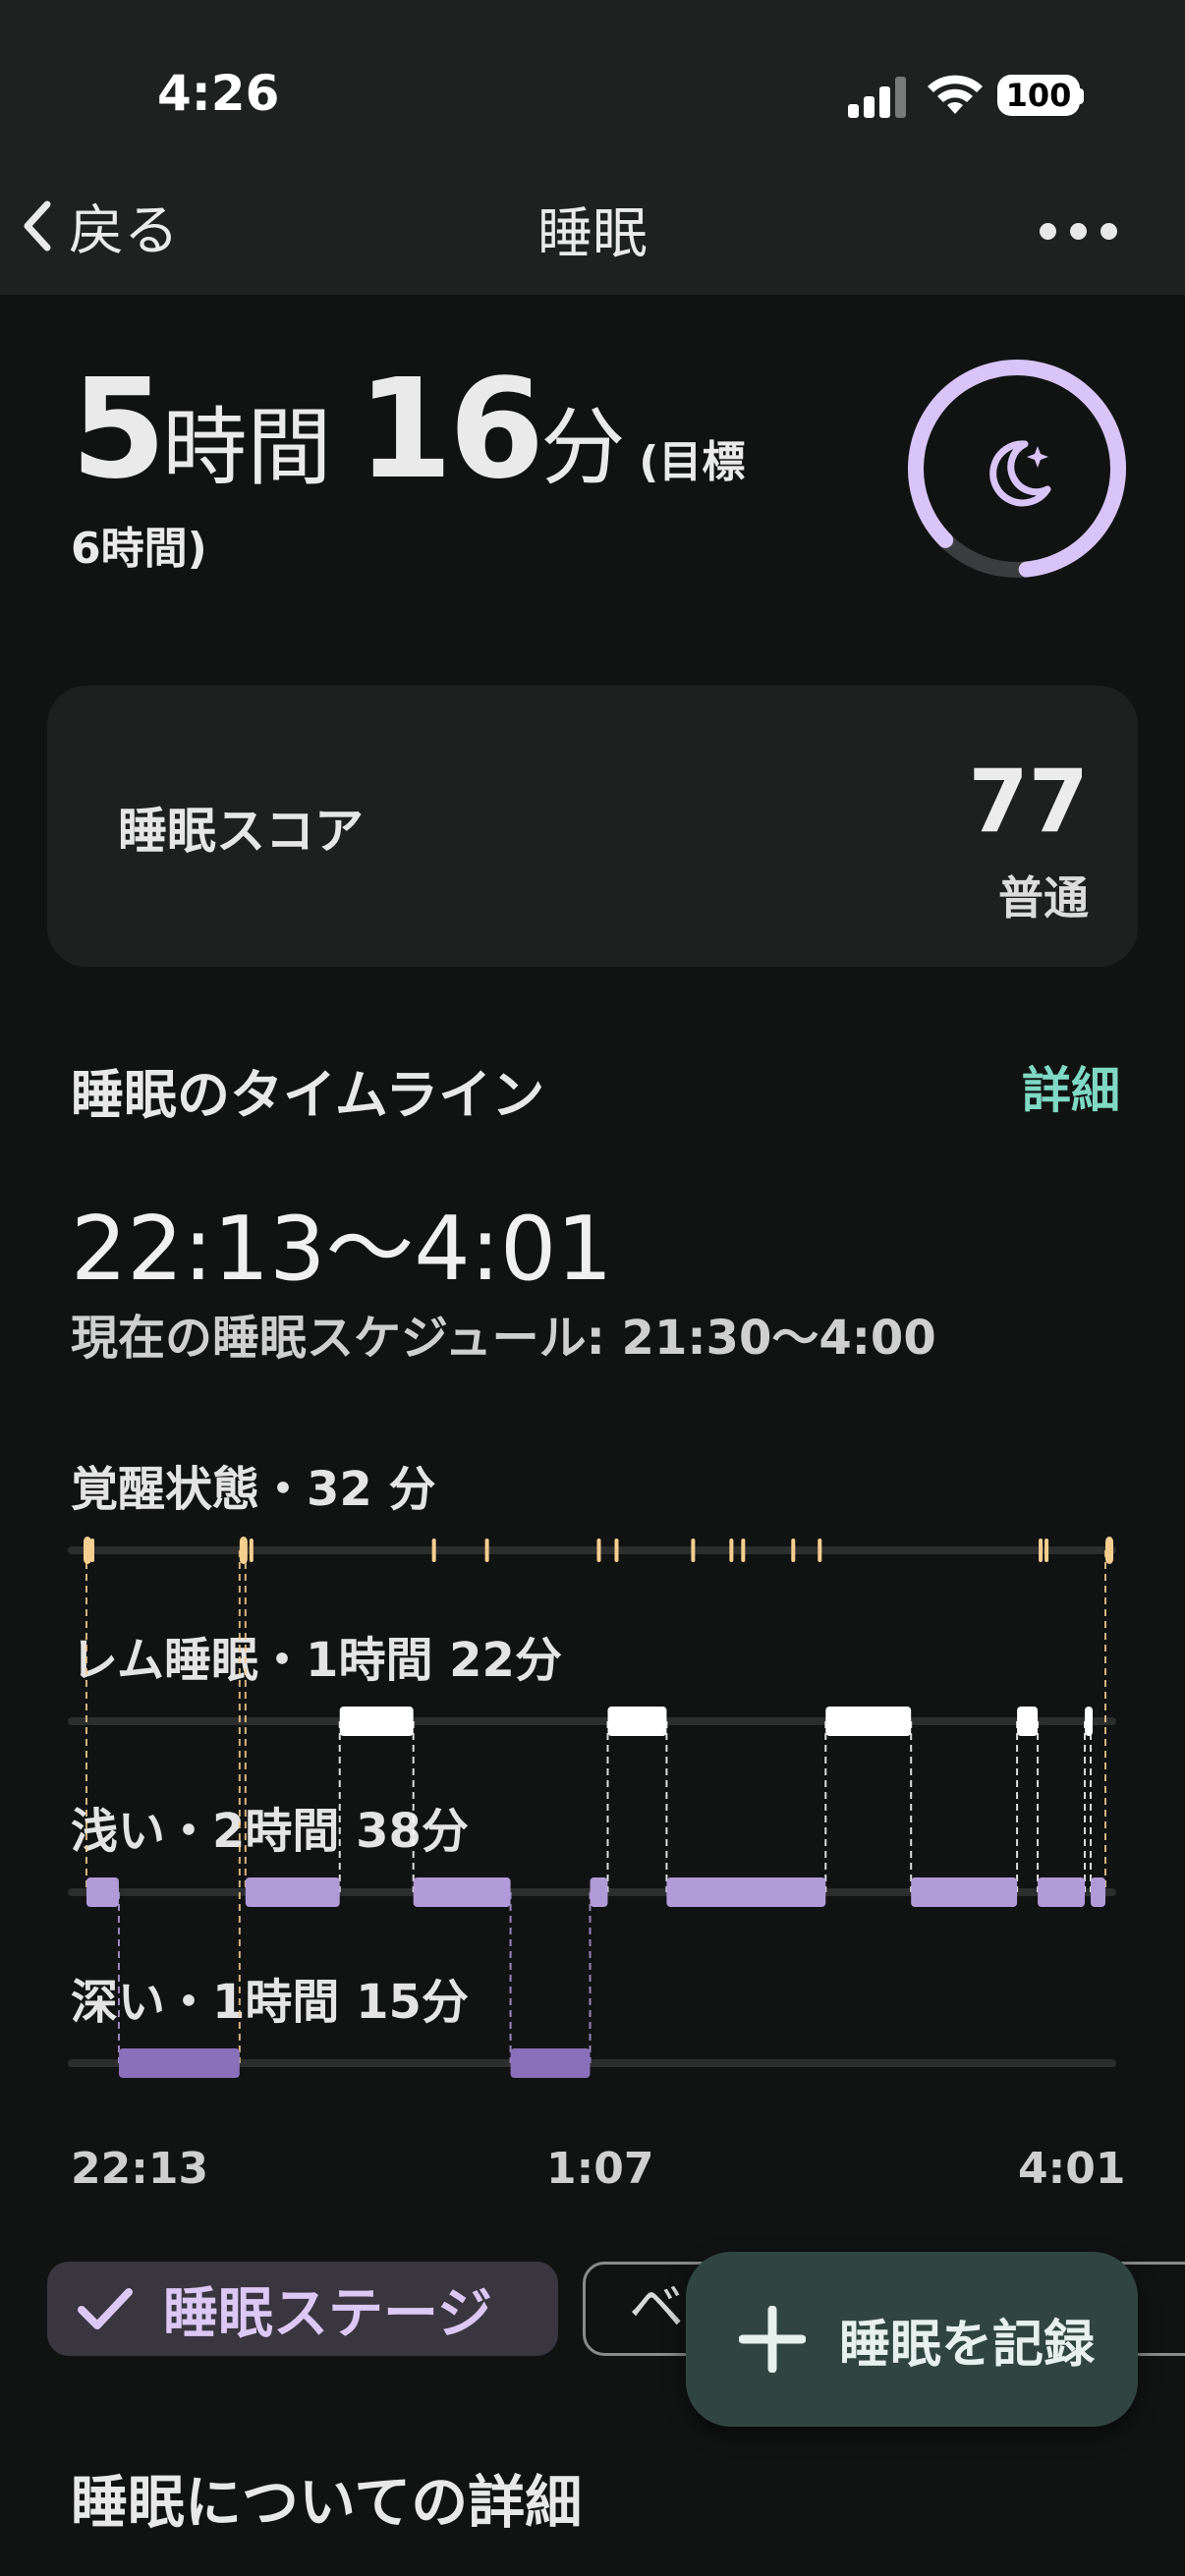 This screenshot has height=2576, width=1185. Describe the element at coordinates (327, 2313) in the screenshot. I see `sleep-stage-chip-label: 睡眠ステージ` at that location.